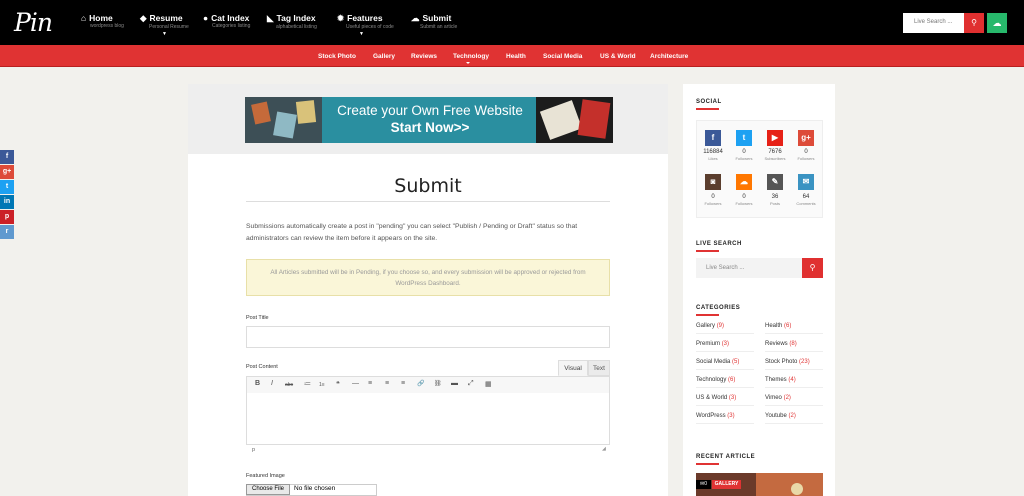 Image resolution: width=1024 pixels, height=496 pixels. What do you see at coordinates (725, 400) in the screenshot?
I see `category-item: US & World (3)` at bounding box center [725, 400].